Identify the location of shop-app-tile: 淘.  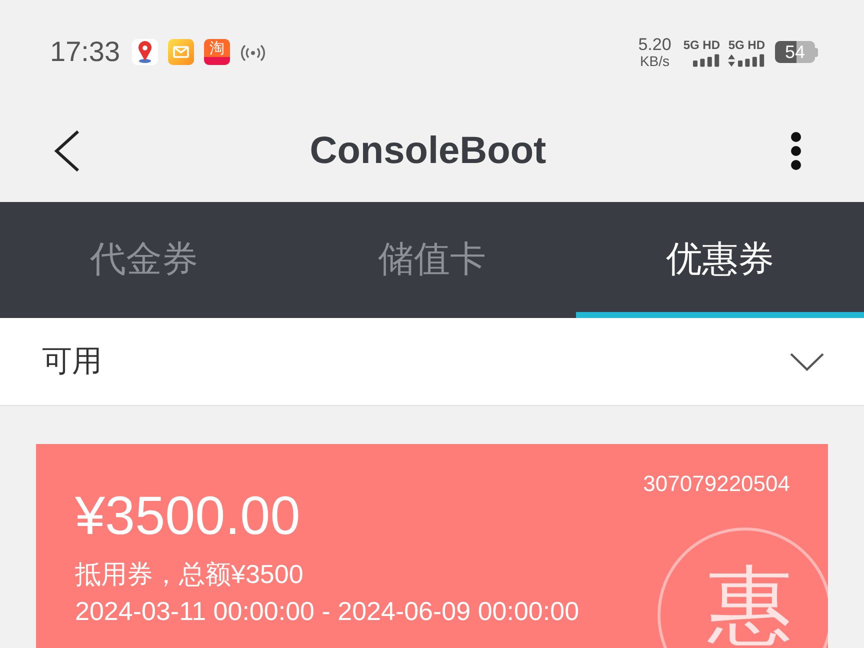
(217, 52).